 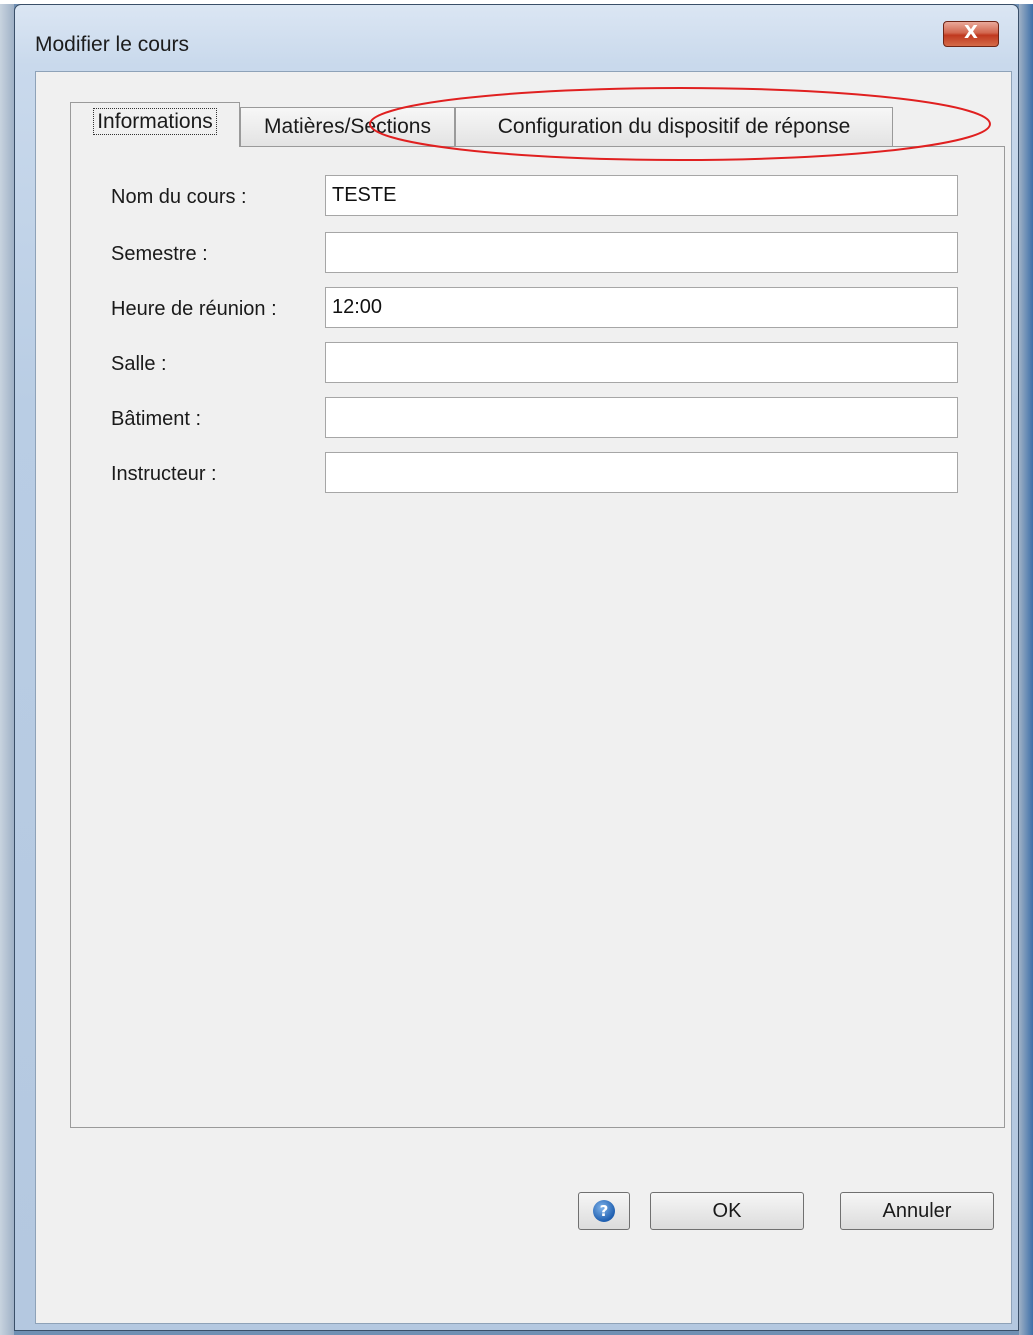 I want to click on semester-input, so click(x=641, y=252).